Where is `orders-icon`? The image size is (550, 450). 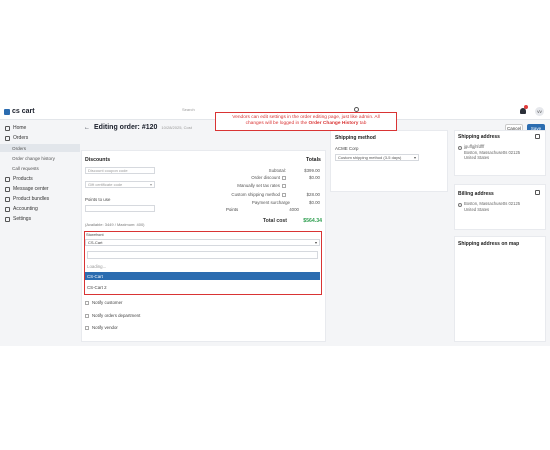 orders-icon is located at coordinates (7, 138).